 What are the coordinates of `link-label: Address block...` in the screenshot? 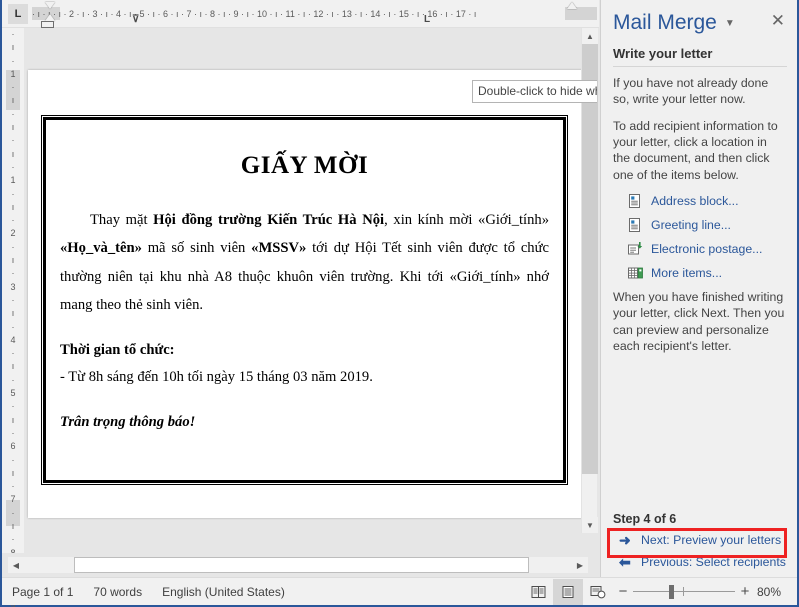 It's located at (695, 201).